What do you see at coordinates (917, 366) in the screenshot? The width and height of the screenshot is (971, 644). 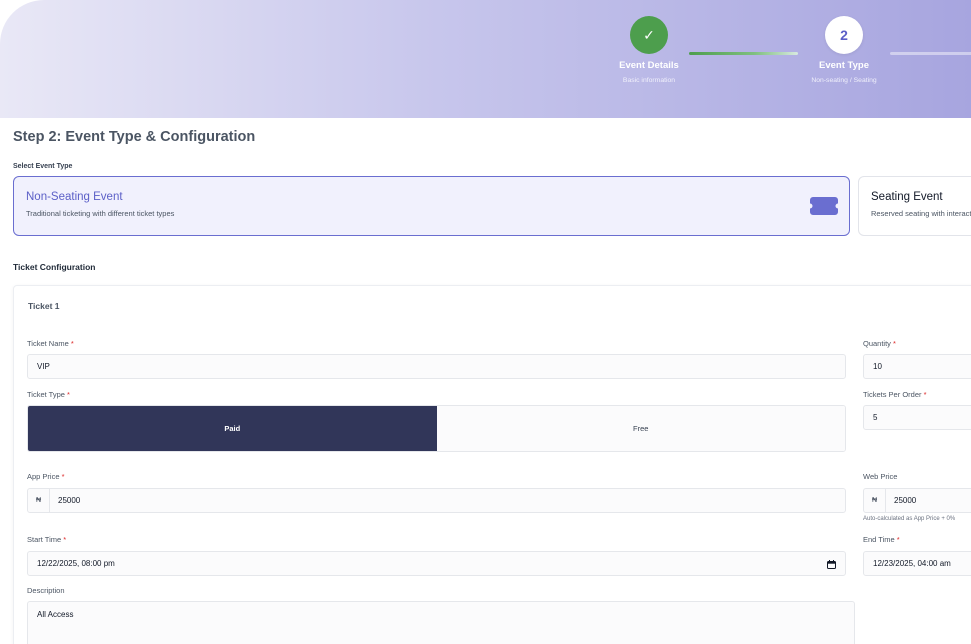 I see `quantity-input: 10` at bounding box center [917, 366].